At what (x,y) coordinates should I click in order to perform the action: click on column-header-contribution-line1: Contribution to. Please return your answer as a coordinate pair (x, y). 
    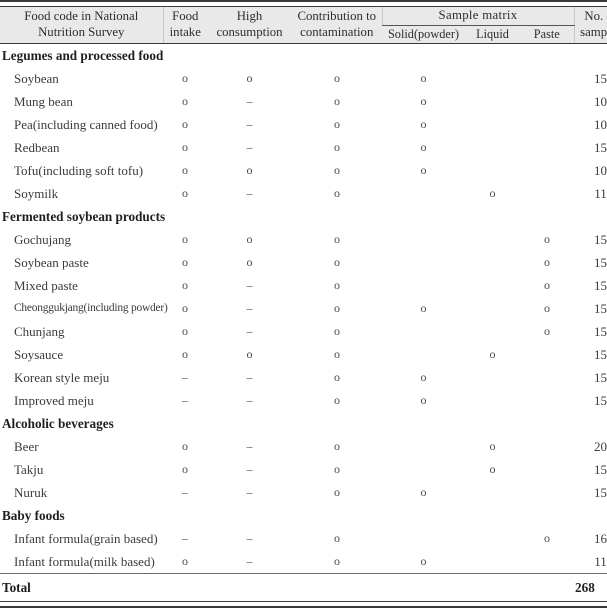
    Looking at the image, I should click on (337, 16).